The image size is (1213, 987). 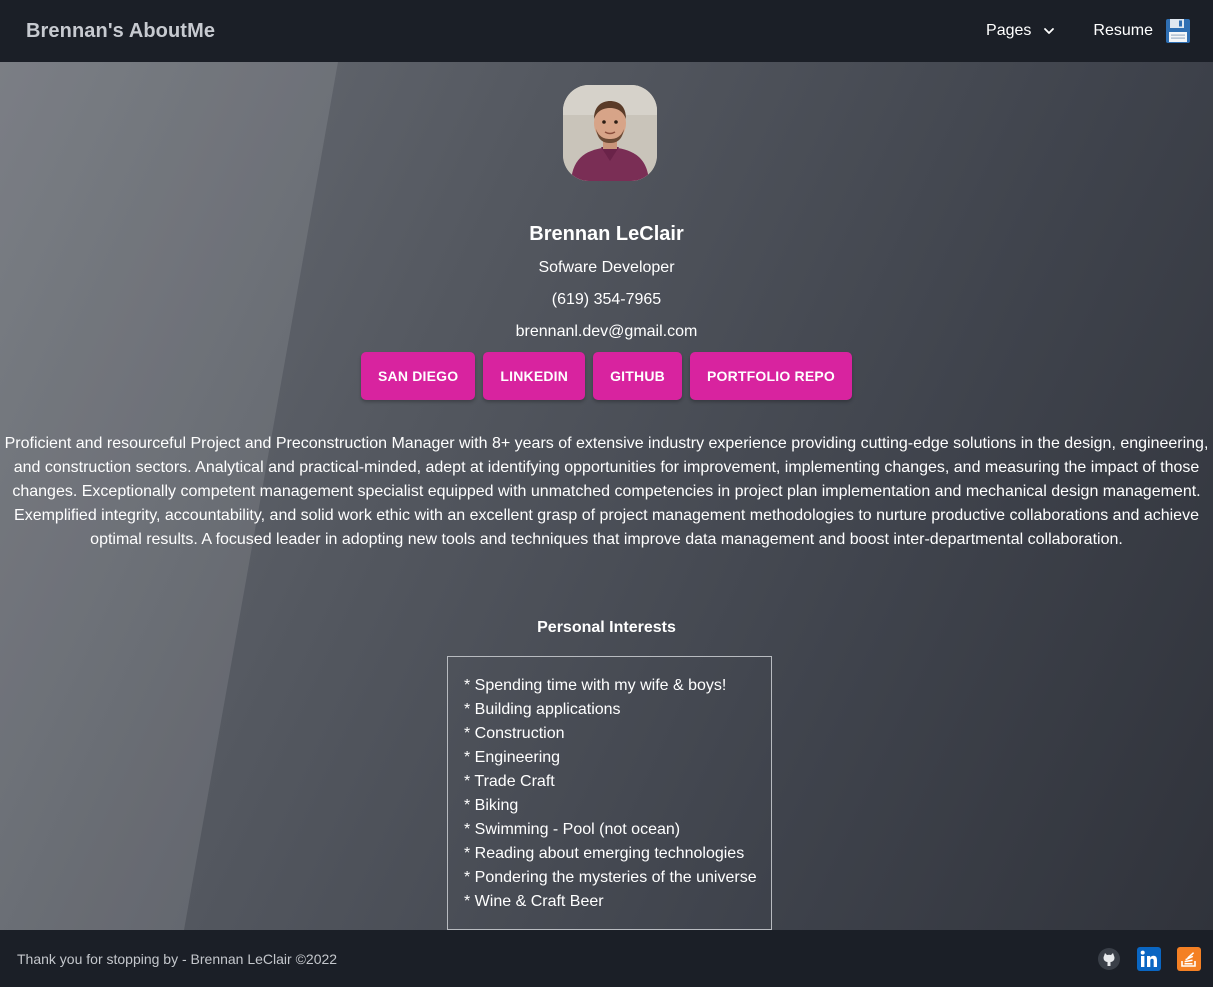 What do you see at coordinates (606, 627) in the screenshot?
I see `interests-title: Personal Interests` at bounding box center [606, 627].